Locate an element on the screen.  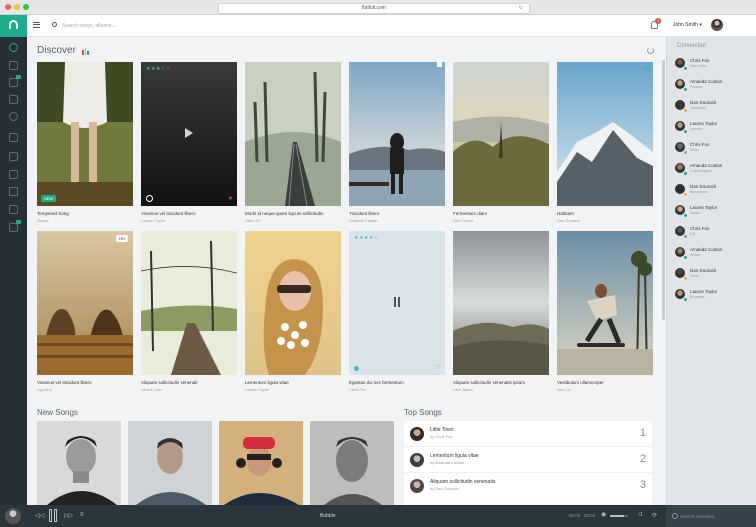
search-input is located at coordinates (142, 25).